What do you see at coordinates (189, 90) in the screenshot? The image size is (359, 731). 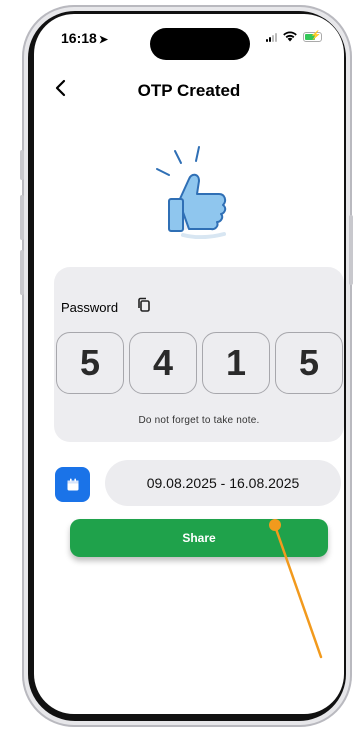 I see `page-title: OTP Created` at bounding box center [189, 90].